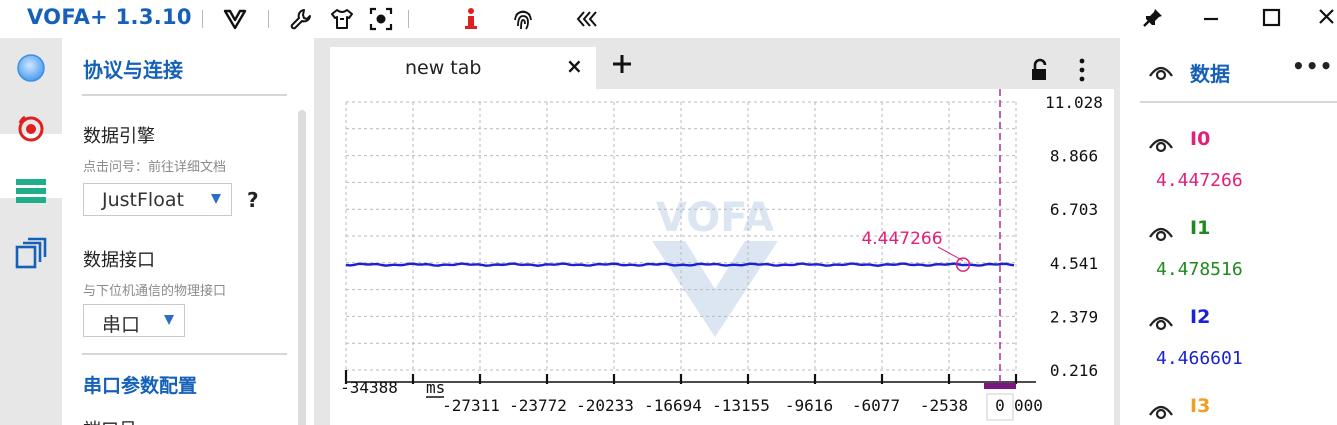  Describe the element at coordinates (369, 387) in the screenshot. I see `x-tick-label: -34388` at that location.